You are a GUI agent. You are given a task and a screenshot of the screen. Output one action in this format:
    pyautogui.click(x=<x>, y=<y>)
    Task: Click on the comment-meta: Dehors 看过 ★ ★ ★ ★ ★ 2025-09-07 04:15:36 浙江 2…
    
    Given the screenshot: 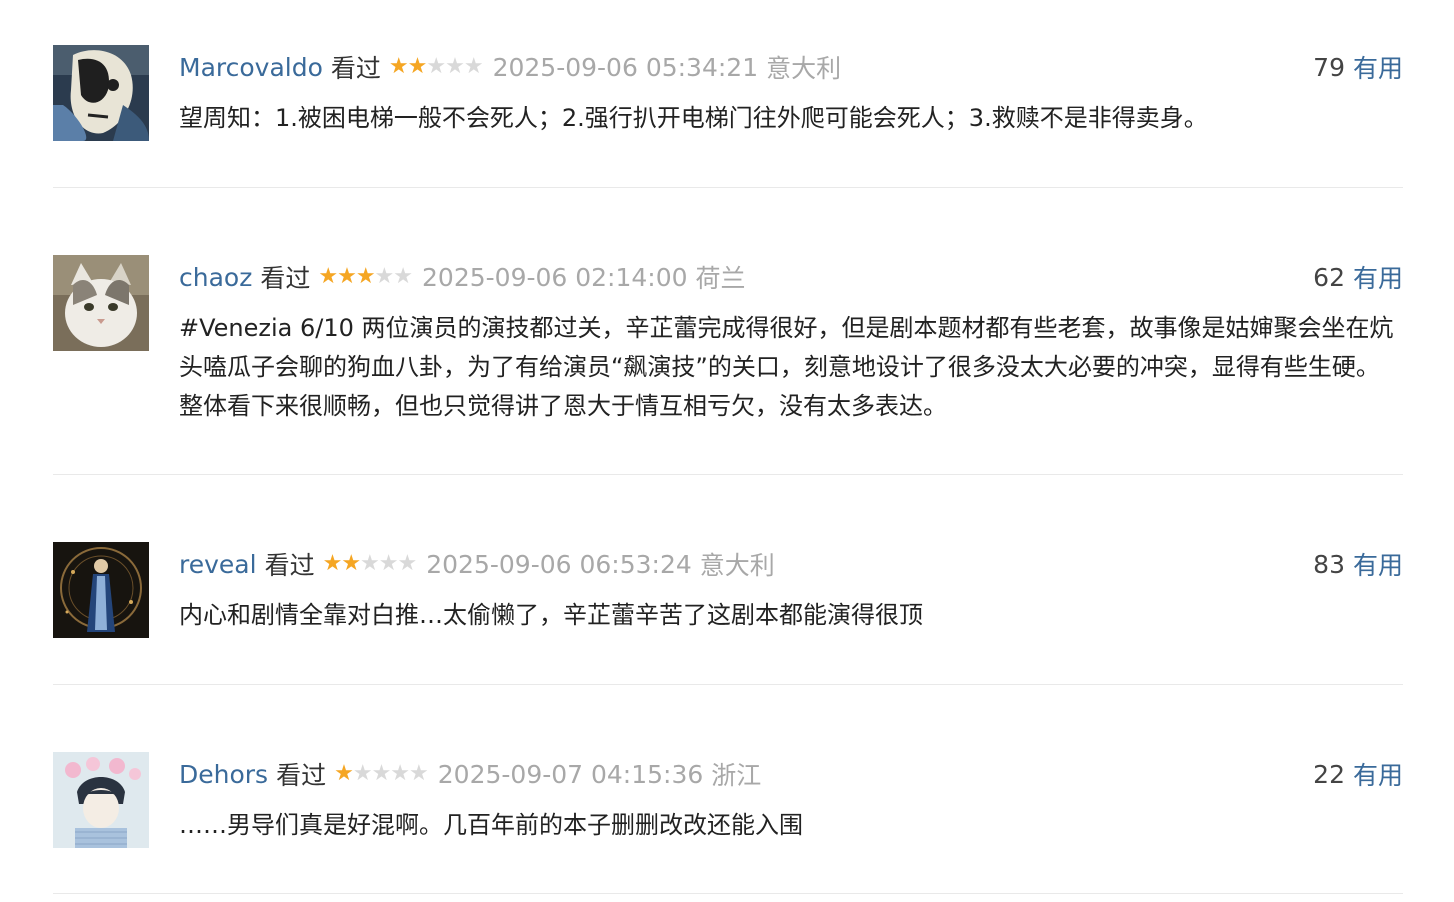 What is the action you would take?
    pyautogui.click(x=791, y=774)
    